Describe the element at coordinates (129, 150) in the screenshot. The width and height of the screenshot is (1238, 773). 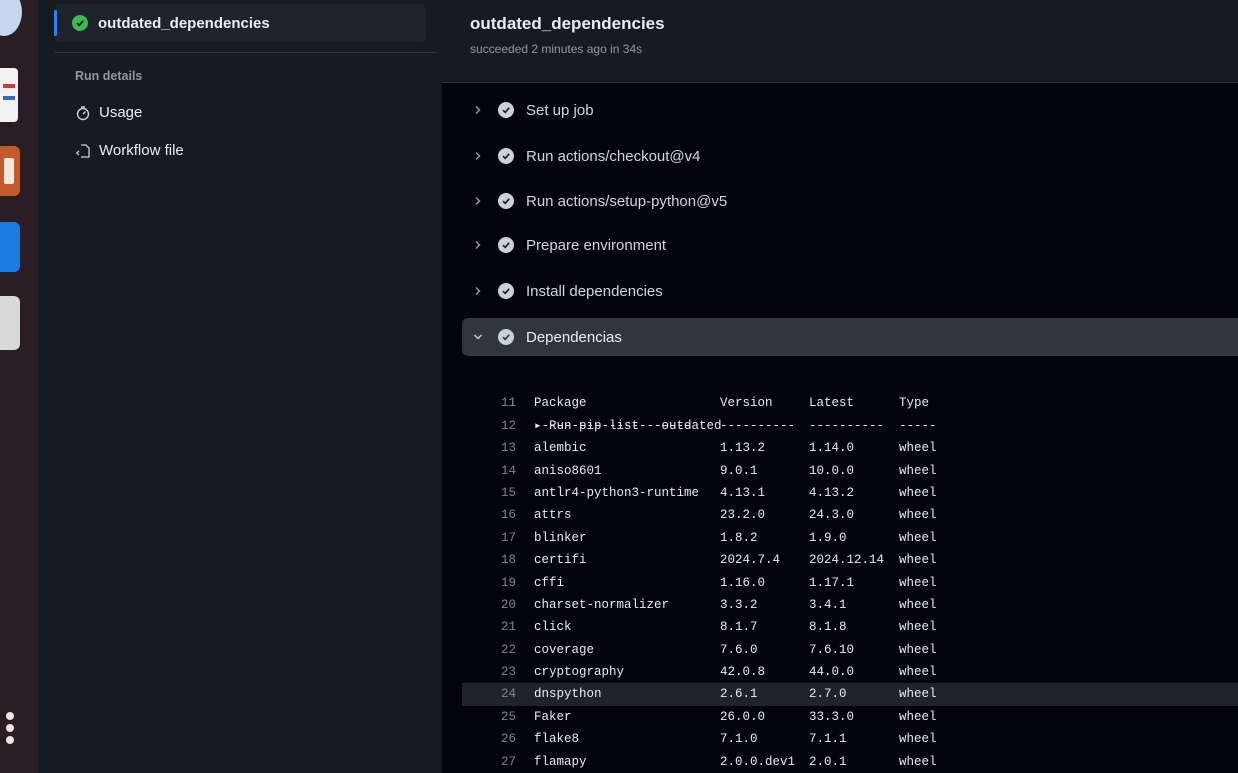
I see `sidebar-link-workflow-file: Workflow file` at that location.